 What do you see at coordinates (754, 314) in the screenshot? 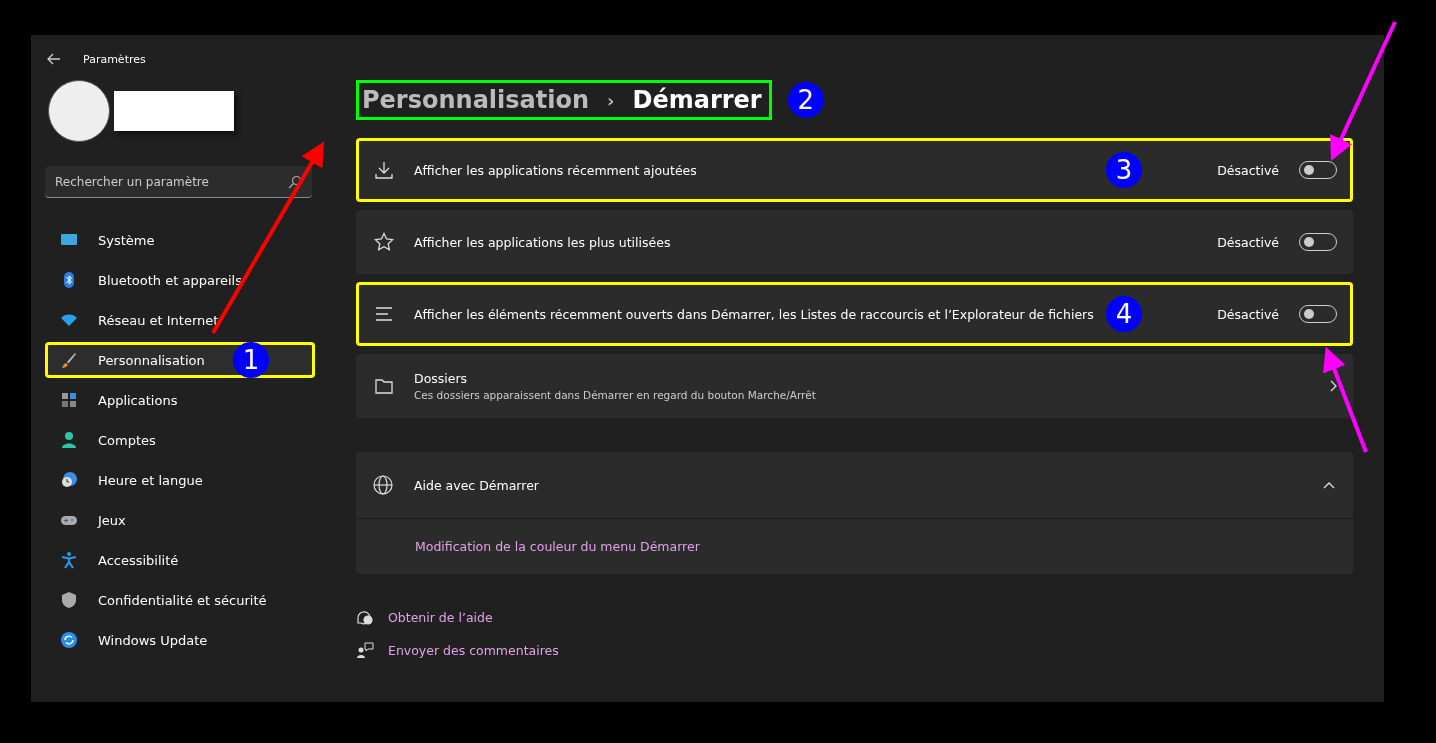
I see `setting-label: Afficher les éléments récemment ouverts dans Démarrer, les Listes de raccourcis et l’Explorateur de fichiers` at bounding box center [754, 314].